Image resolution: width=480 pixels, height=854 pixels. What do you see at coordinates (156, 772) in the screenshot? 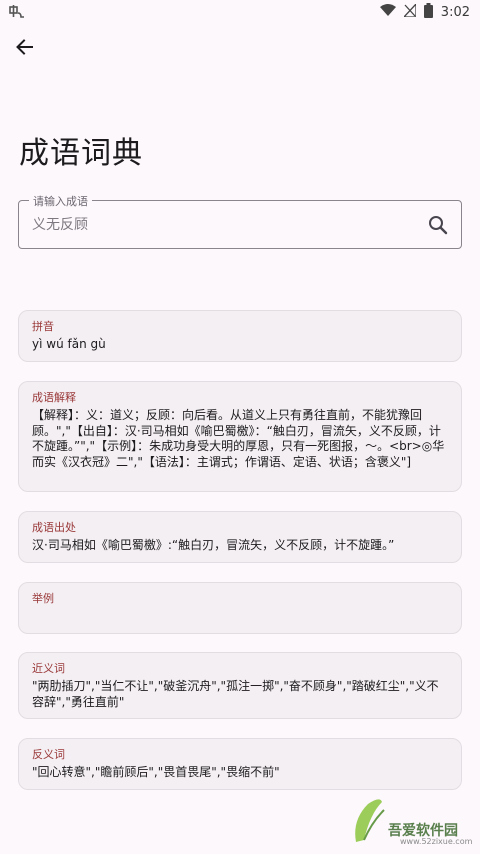
I see `card-text: "回心转意","瞻前顾后","畏首畏尾","畏缩不前"` at bounding box center [156, 772].